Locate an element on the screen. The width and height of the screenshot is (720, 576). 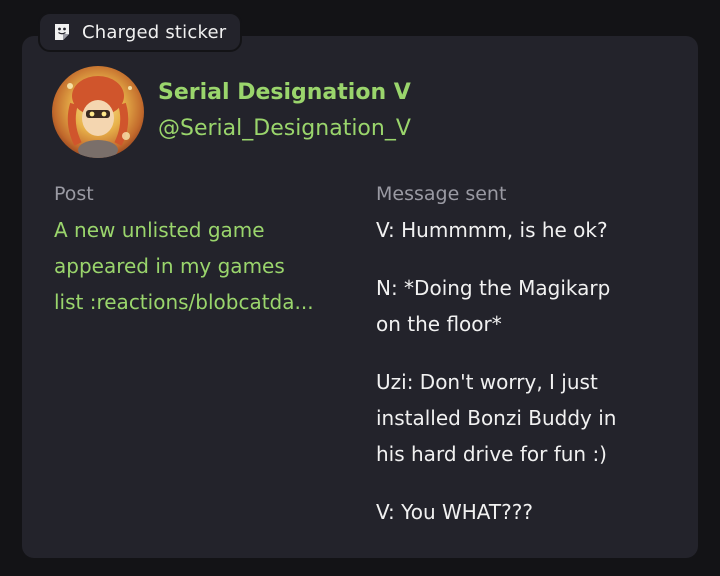
avatar is located at coordinates (98, 112).